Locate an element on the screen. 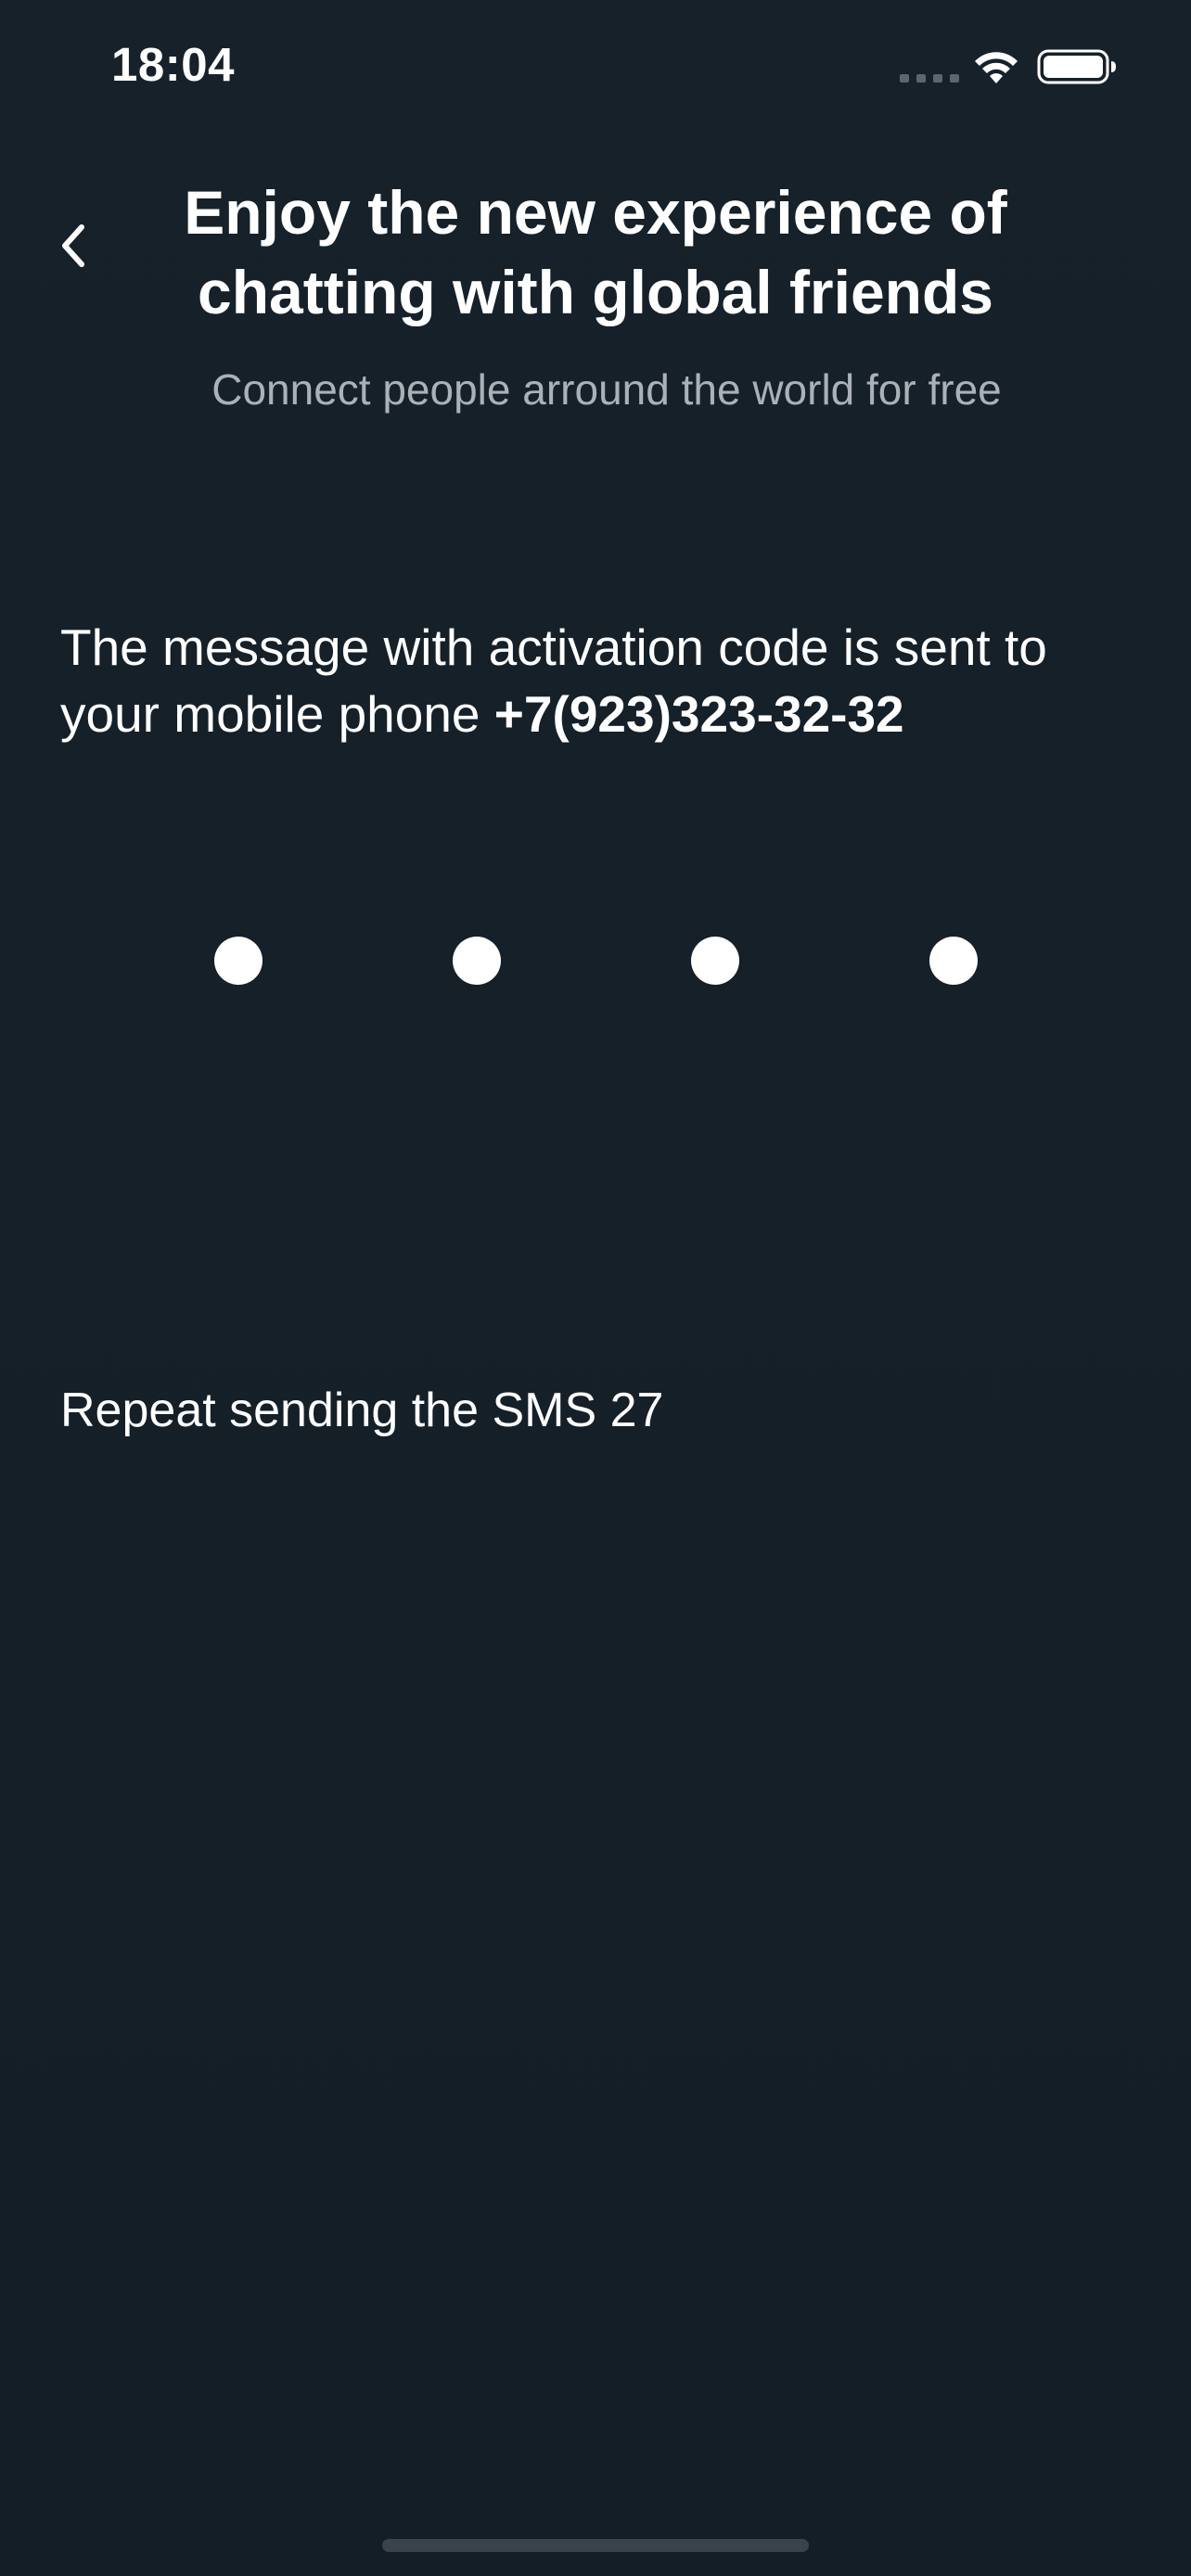 The image size is (1191, 2576). repeat-sms-countdown: 27 is located at coordinates (636, 1411).